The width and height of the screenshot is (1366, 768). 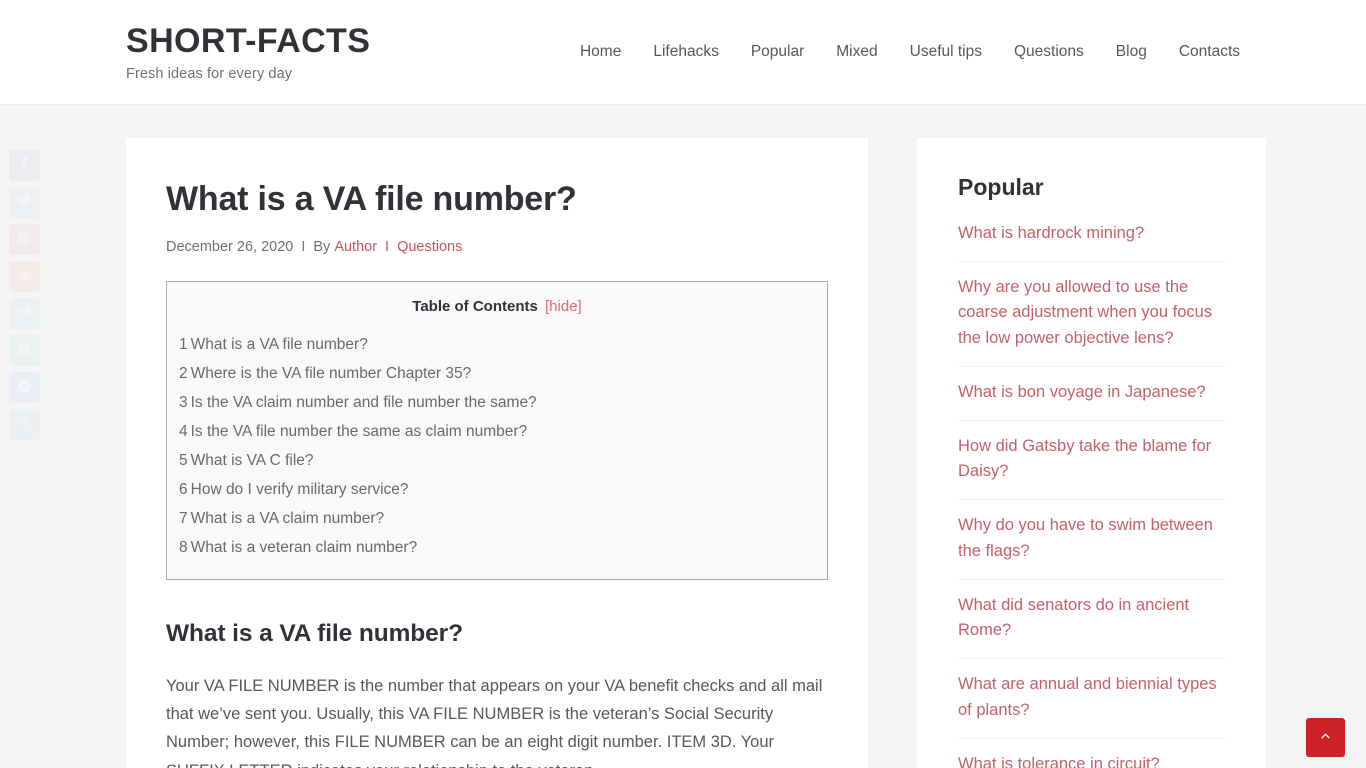 What do you see at coordinates (294, 489) in the screenshot?
I see `toc-link: 6 How do I verify military service?` at bounding box center [294, 489].